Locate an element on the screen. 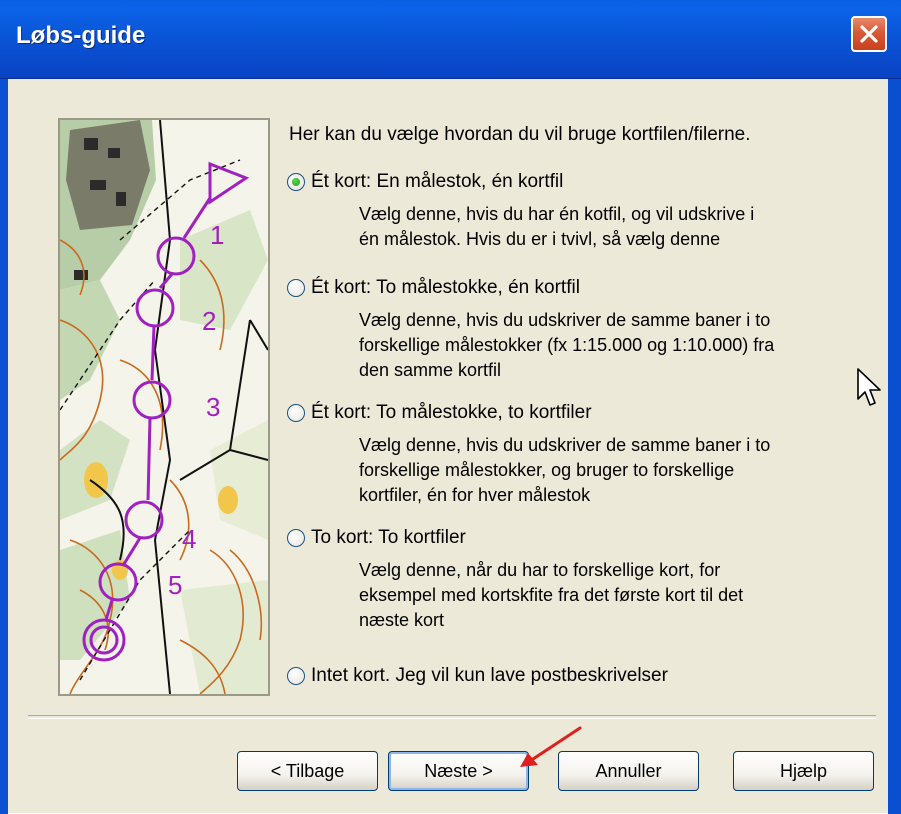 The image size is (901, 814). control-number-4: 4 is located at coordinates (189, 539).